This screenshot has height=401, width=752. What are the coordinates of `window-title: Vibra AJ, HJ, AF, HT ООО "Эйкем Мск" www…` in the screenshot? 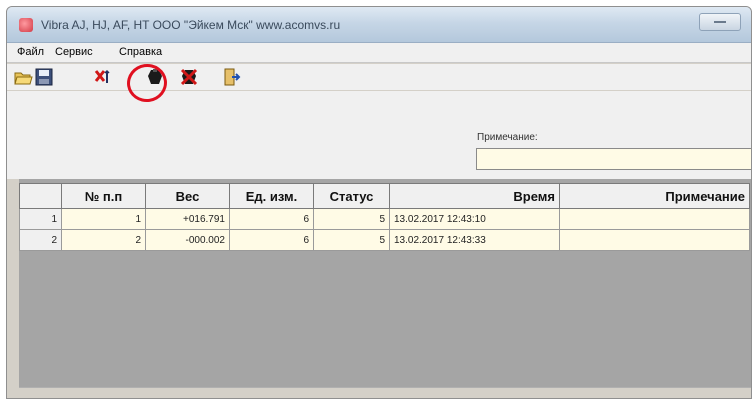 It's located at (191, 25).